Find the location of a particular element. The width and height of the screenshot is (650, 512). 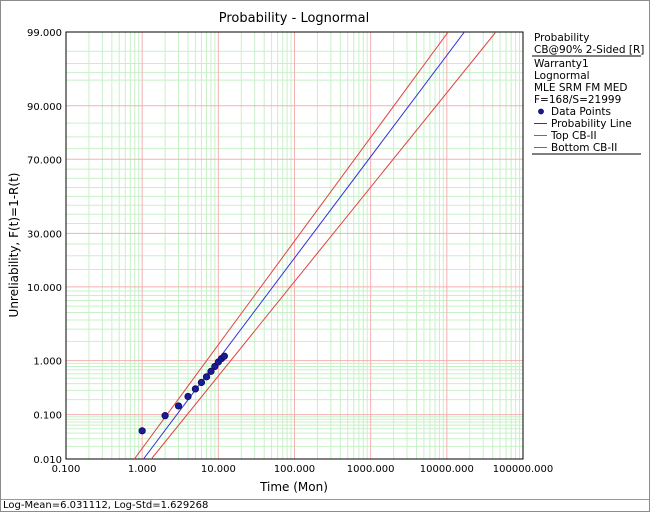

chart-title: Probability - Lognormal is located at coordinates (294, 18).